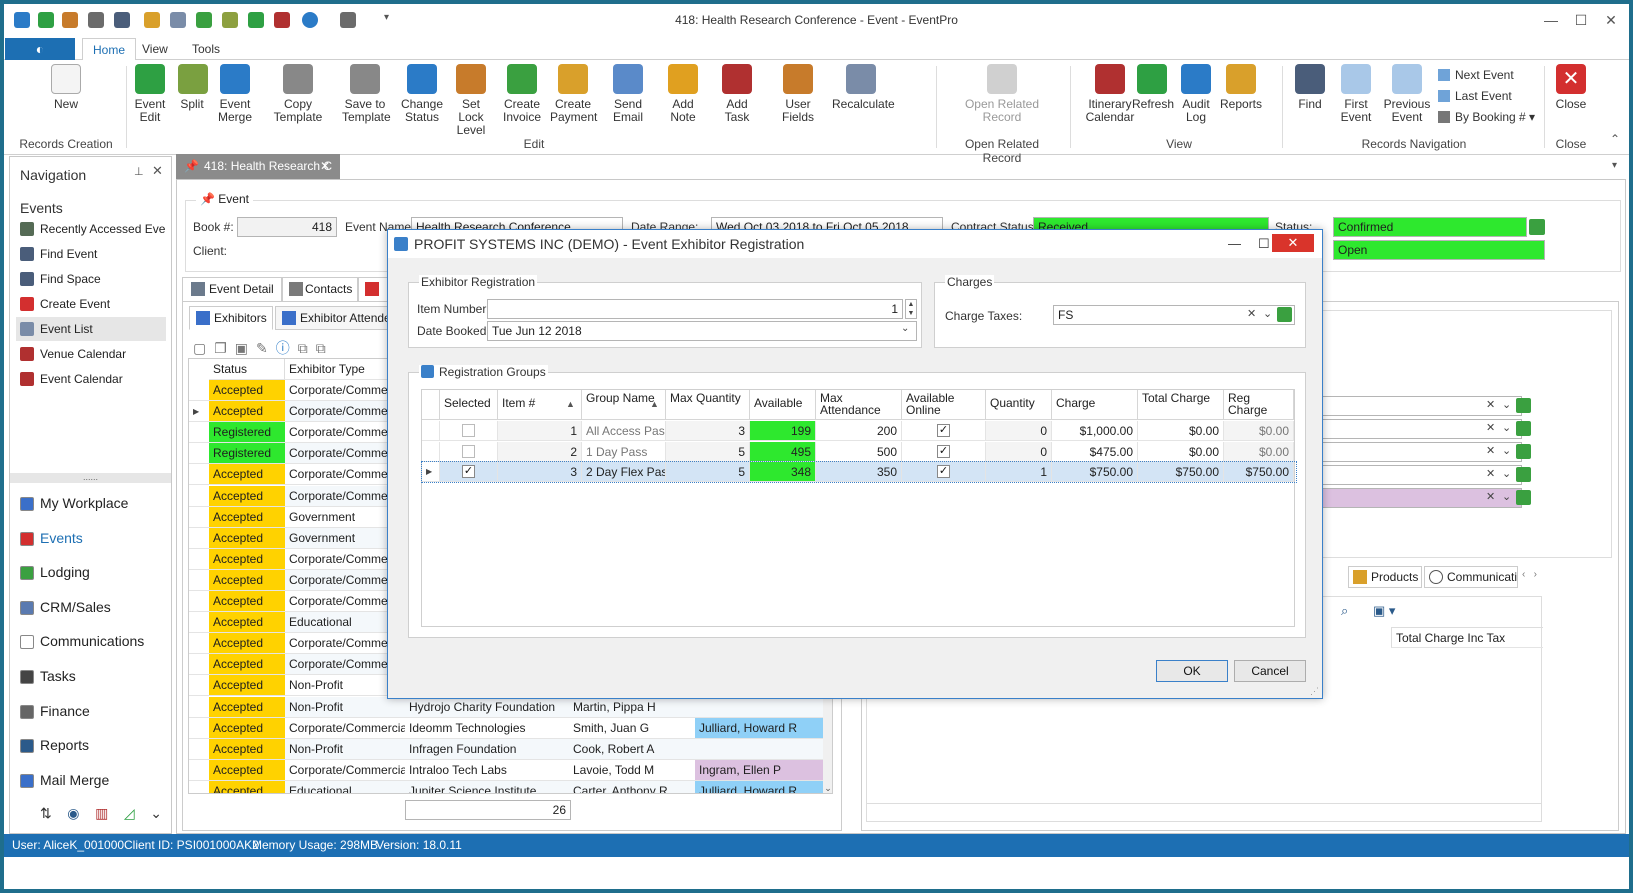 This screenshot has height=893, width=1633. Describe the element at coordinates (139, 171) in the screenshot. I see `pin-icon: ⊥` at that location.